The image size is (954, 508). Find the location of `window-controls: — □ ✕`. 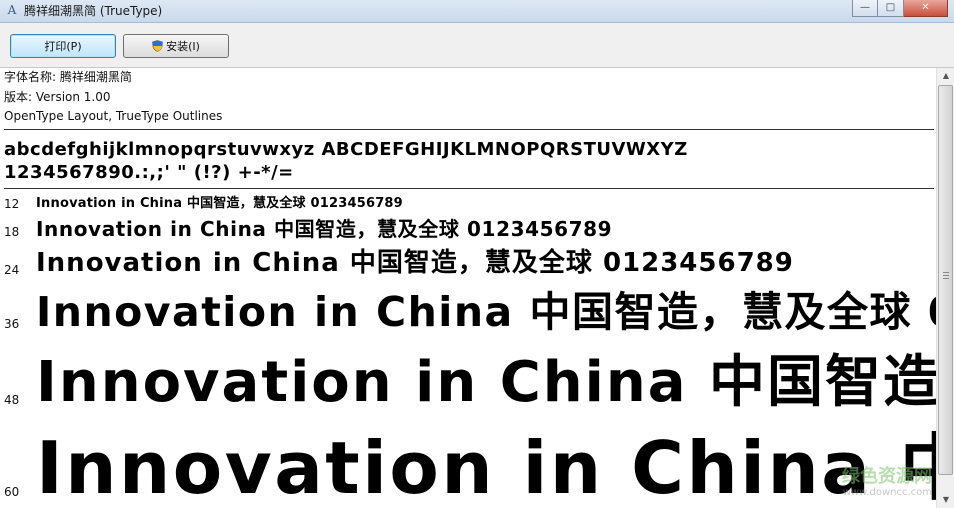

window-controls: — □ ✕ is located at coordinates (900, 9).